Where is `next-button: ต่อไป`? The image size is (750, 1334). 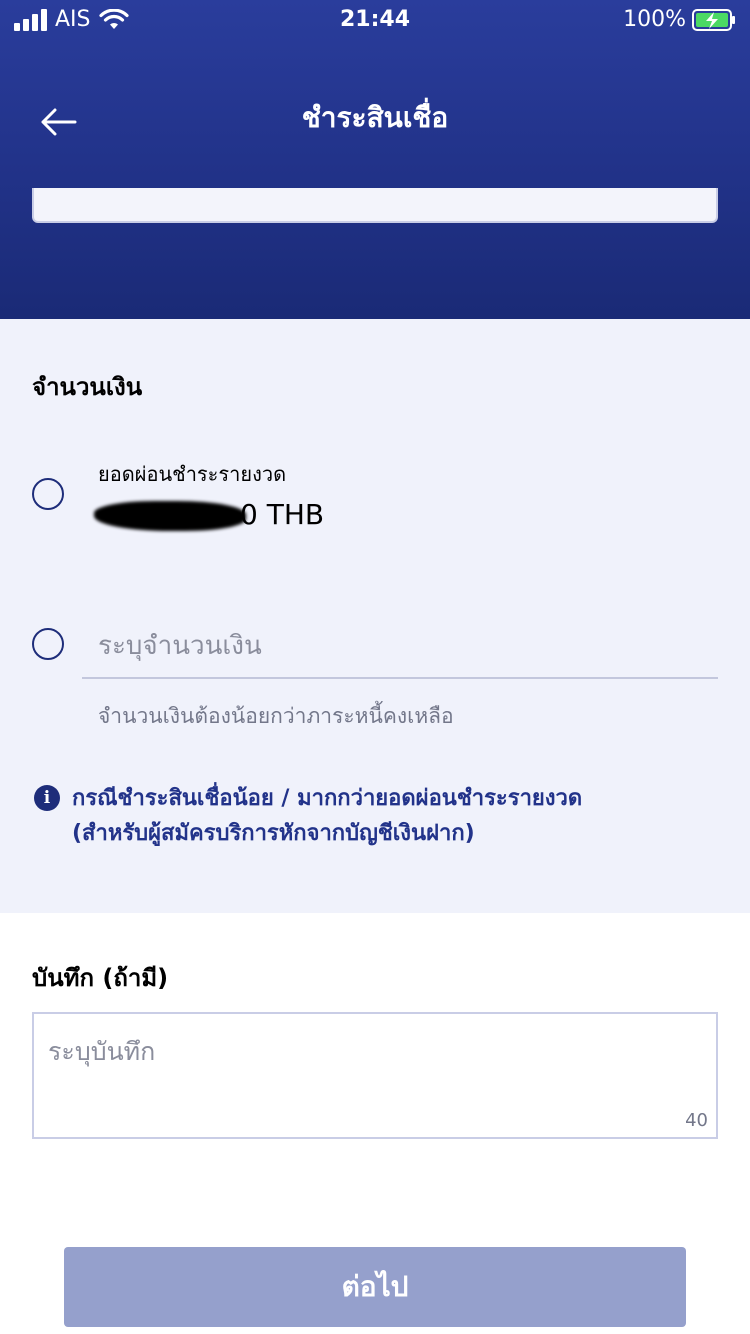
next-button: ต่อไป is located at coordinates (375, 1287).